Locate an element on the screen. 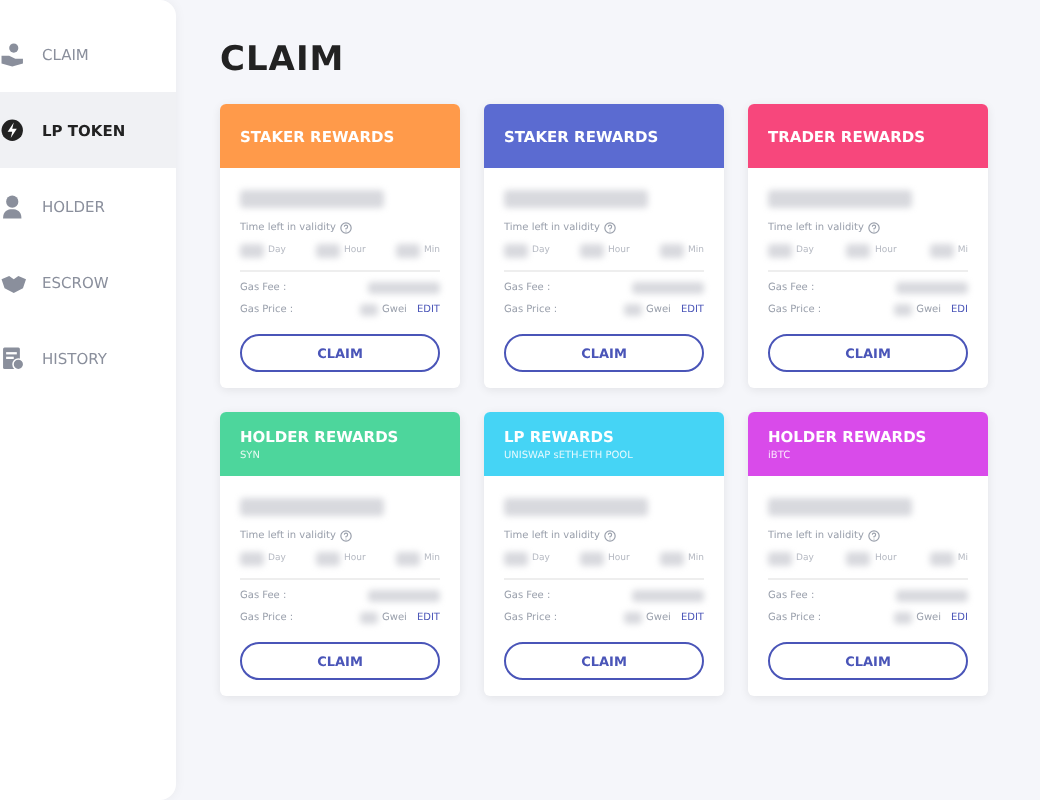  person-icon is located at coordinates (13, 206).